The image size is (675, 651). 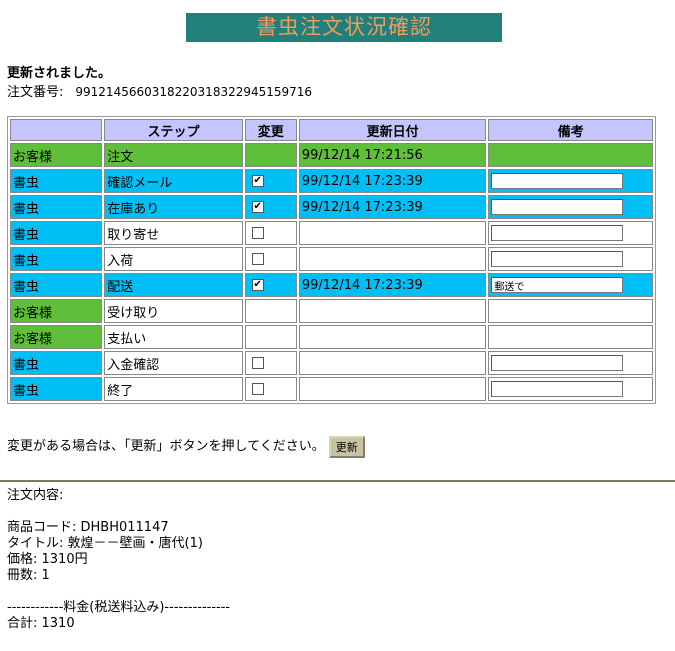 I want to click on table-row: 書虫 在庫あり ✔ 99/12/14 17:23:39, so click(x=331, y=207).